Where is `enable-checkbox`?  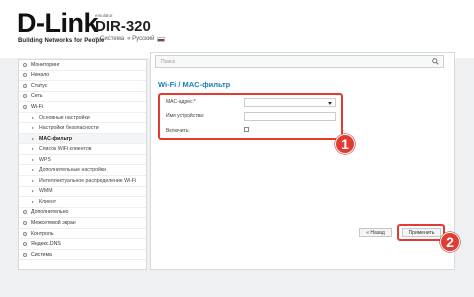 enable-checkbox is located at coordinates (246, 129).